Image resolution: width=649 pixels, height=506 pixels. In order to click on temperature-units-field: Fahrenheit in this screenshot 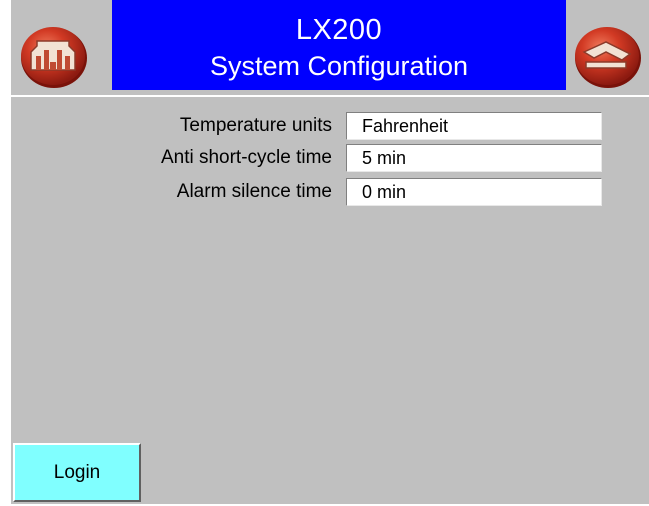, I will do `click(474, 126)`.